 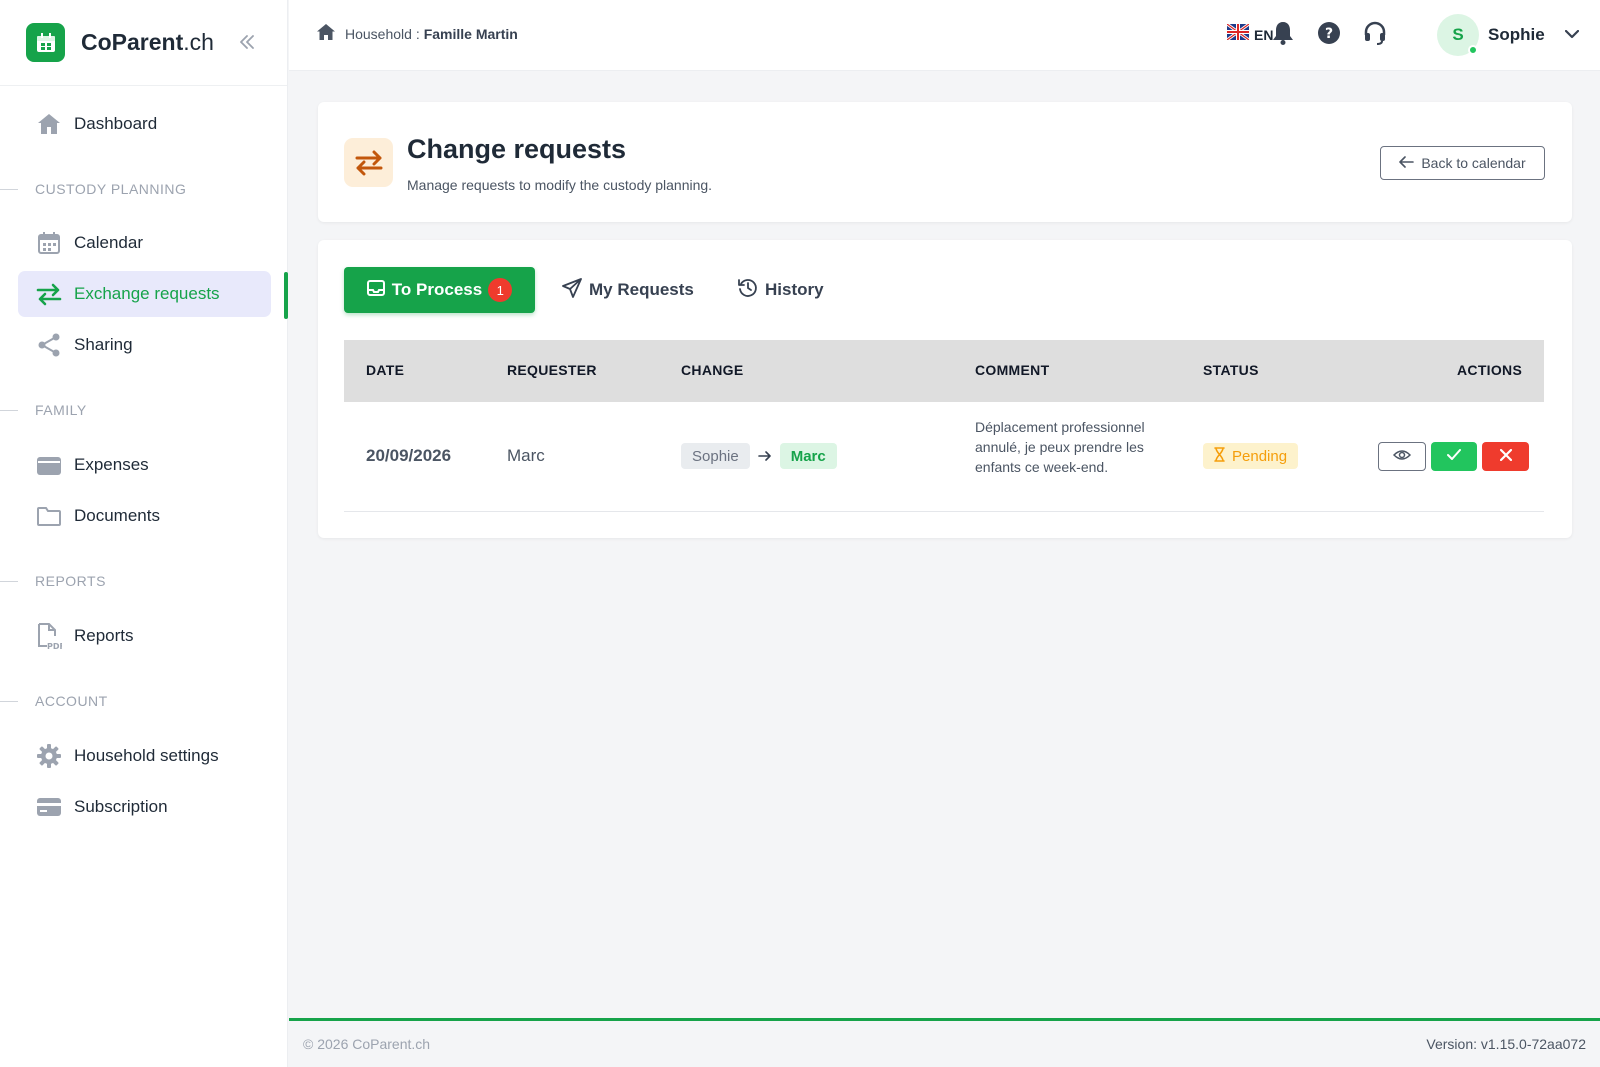 I want to click on chevron-down-icon, so click(x=1571, y=35).